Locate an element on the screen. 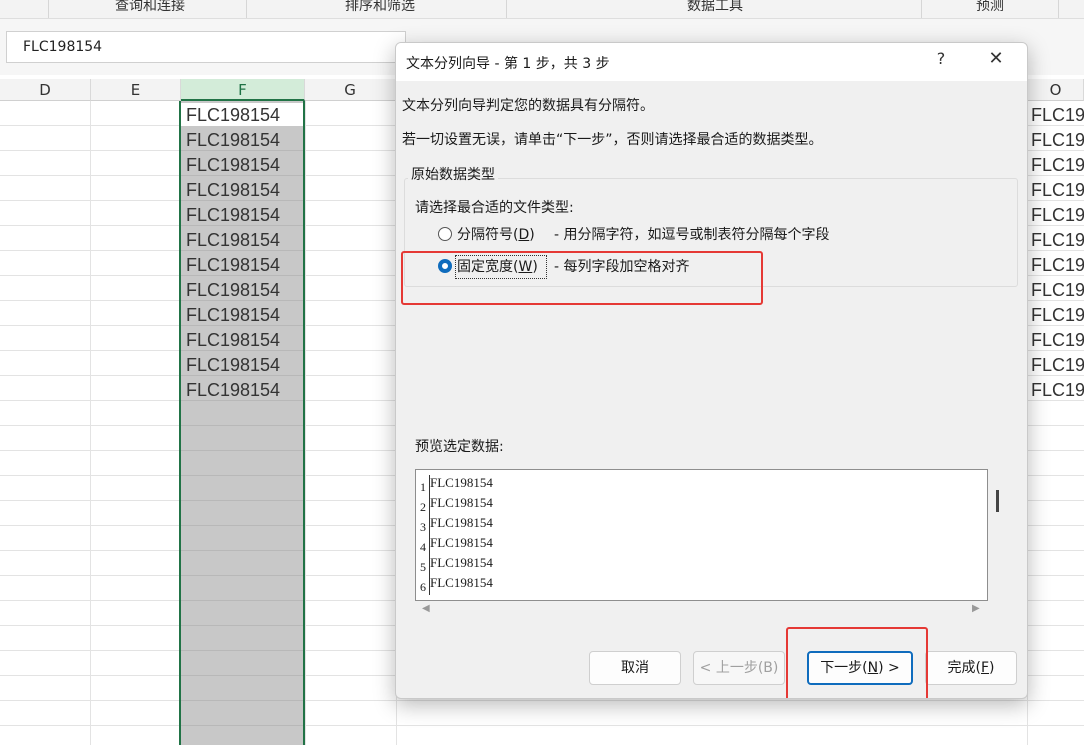 This screenshot has height=745, width=1084. column-header-g: G is located at coordinates (350, 90).